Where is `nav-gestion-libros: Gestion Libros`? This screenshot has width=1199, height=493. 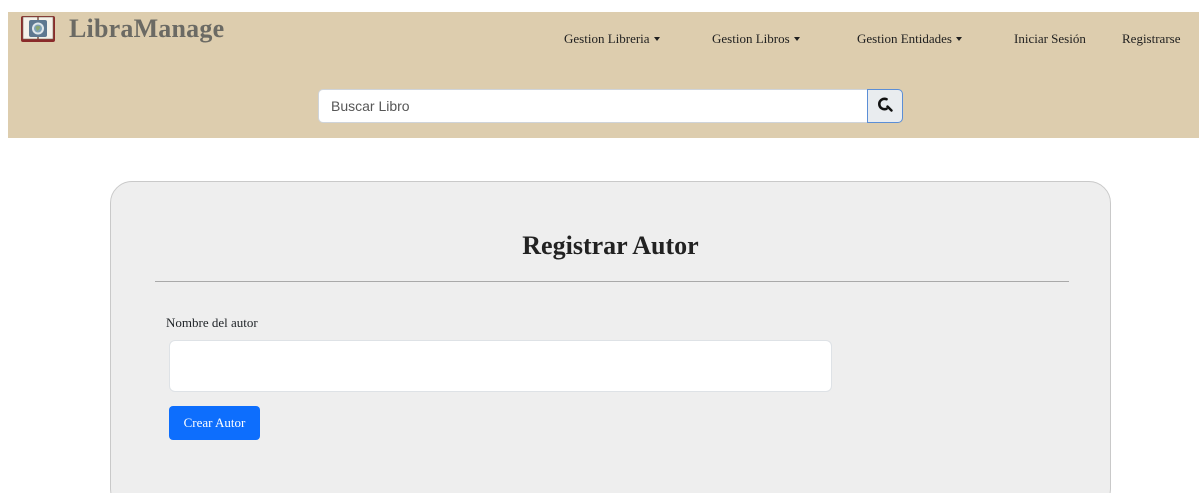 nav-gestion-libros: Gestion Libros is located at coordinates (756, 39).